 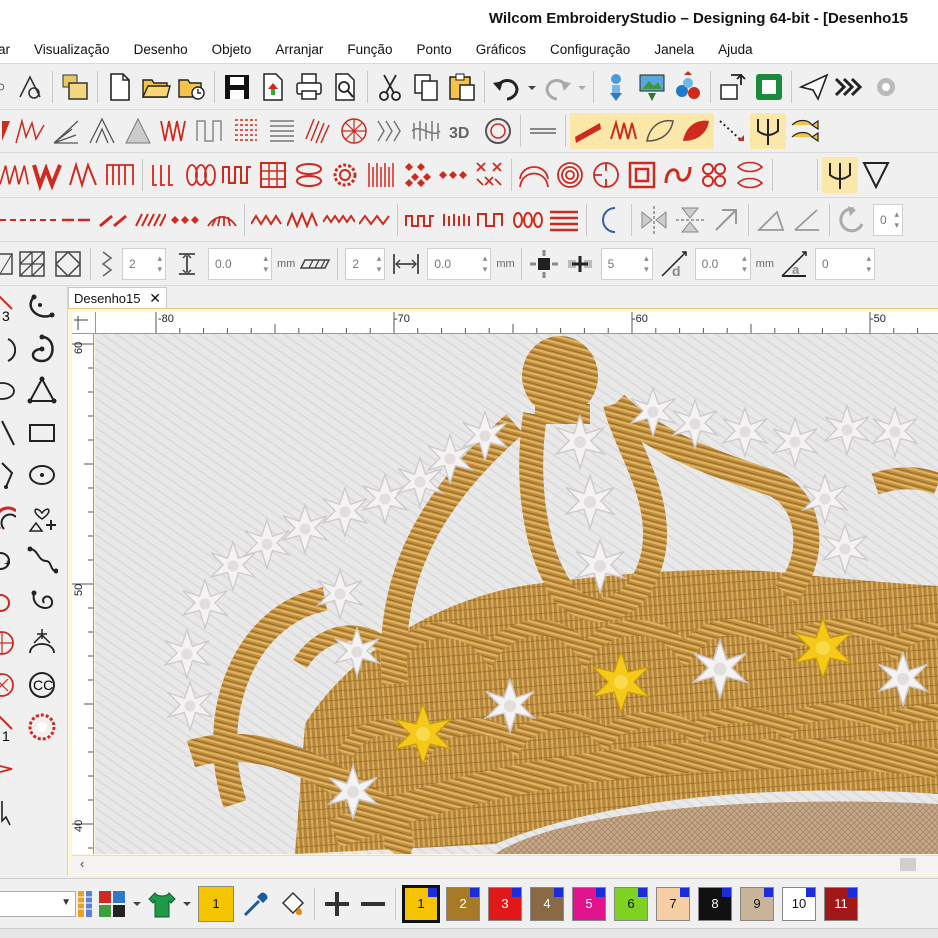 I want to click on scroll-thumb, so click(x=908, y=864).